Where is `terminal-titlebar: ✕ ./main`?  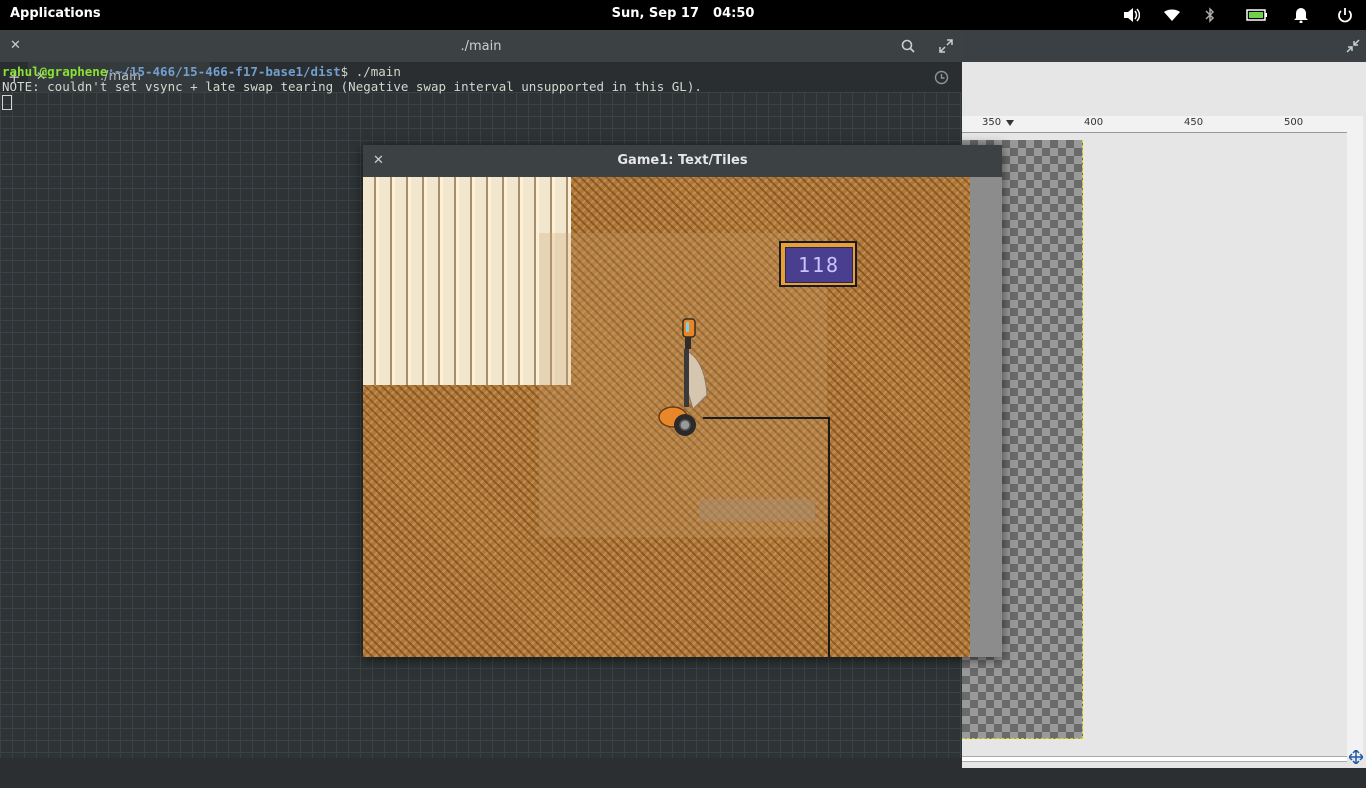
terminal-titlebar: ✕ ./main is located at coordinates (481, 46).